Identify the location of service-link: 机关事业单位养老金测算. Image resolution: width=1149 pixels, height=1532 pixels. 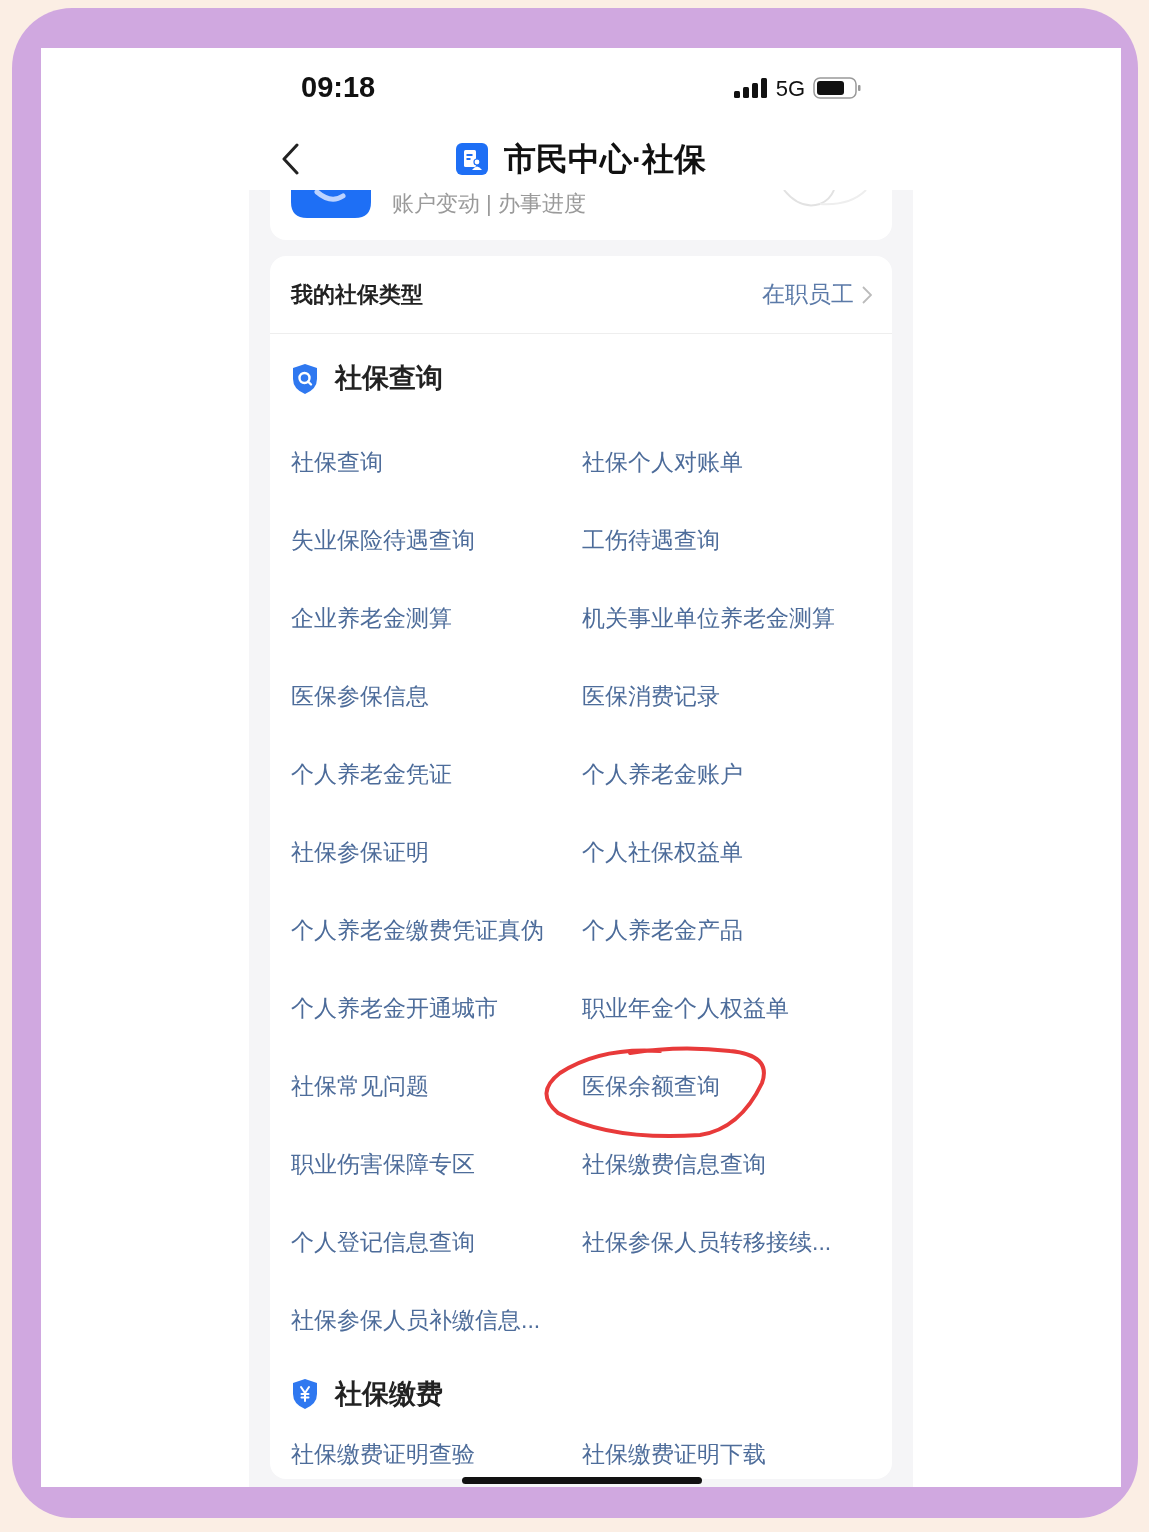
(708, 618).